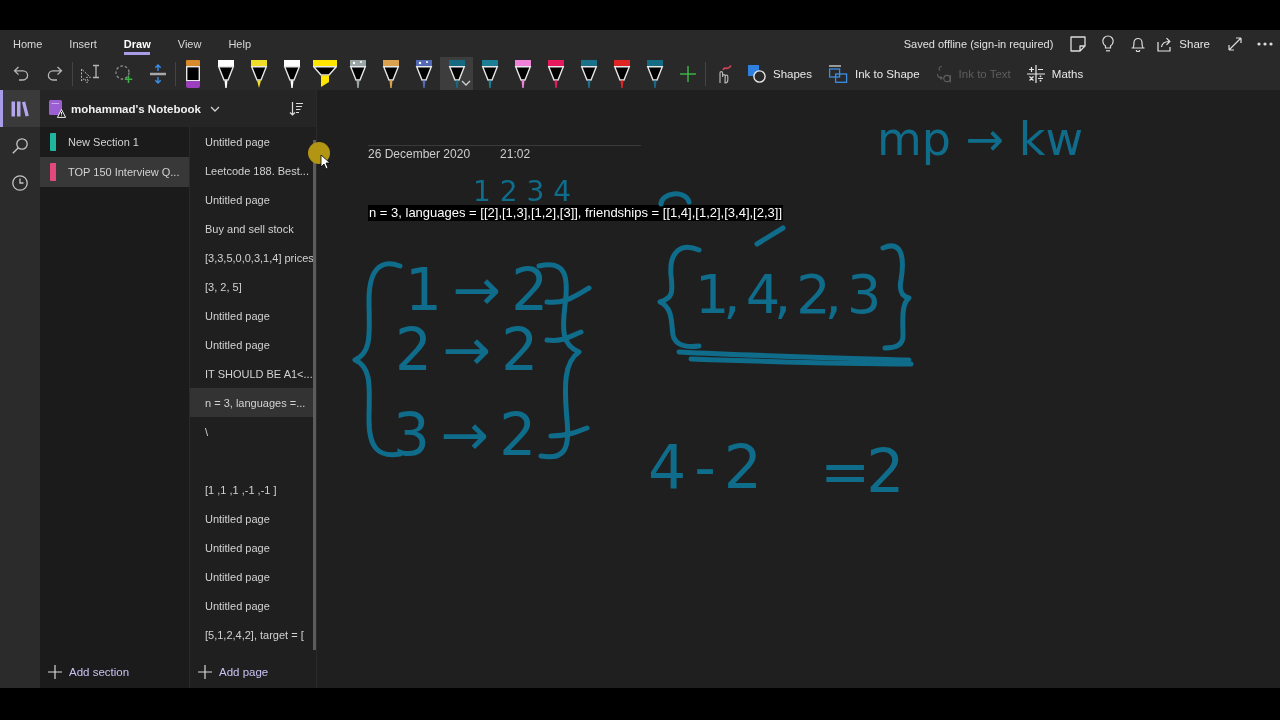 This screenshot has height=720, width=1280. Describe the element at coordinates (21, 73) in the screenshot. I see `undo-icon` at that location.